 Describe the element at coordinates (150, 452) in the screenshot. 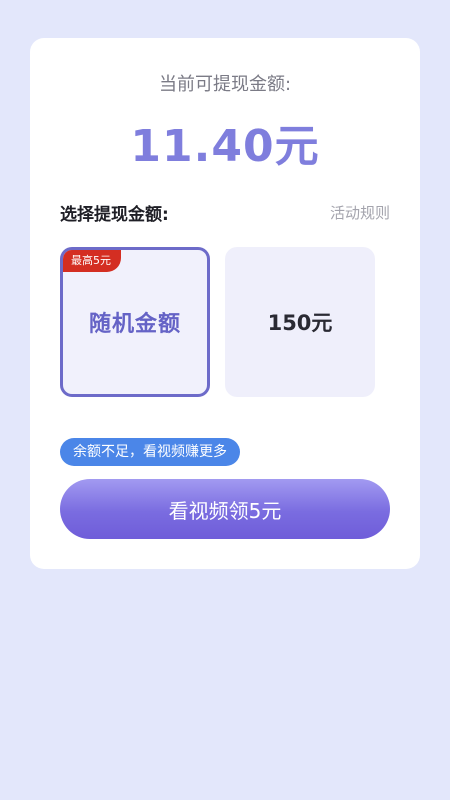

I see `insufficient-balance-tip: 余额不足，看视频赚更多` at that location.